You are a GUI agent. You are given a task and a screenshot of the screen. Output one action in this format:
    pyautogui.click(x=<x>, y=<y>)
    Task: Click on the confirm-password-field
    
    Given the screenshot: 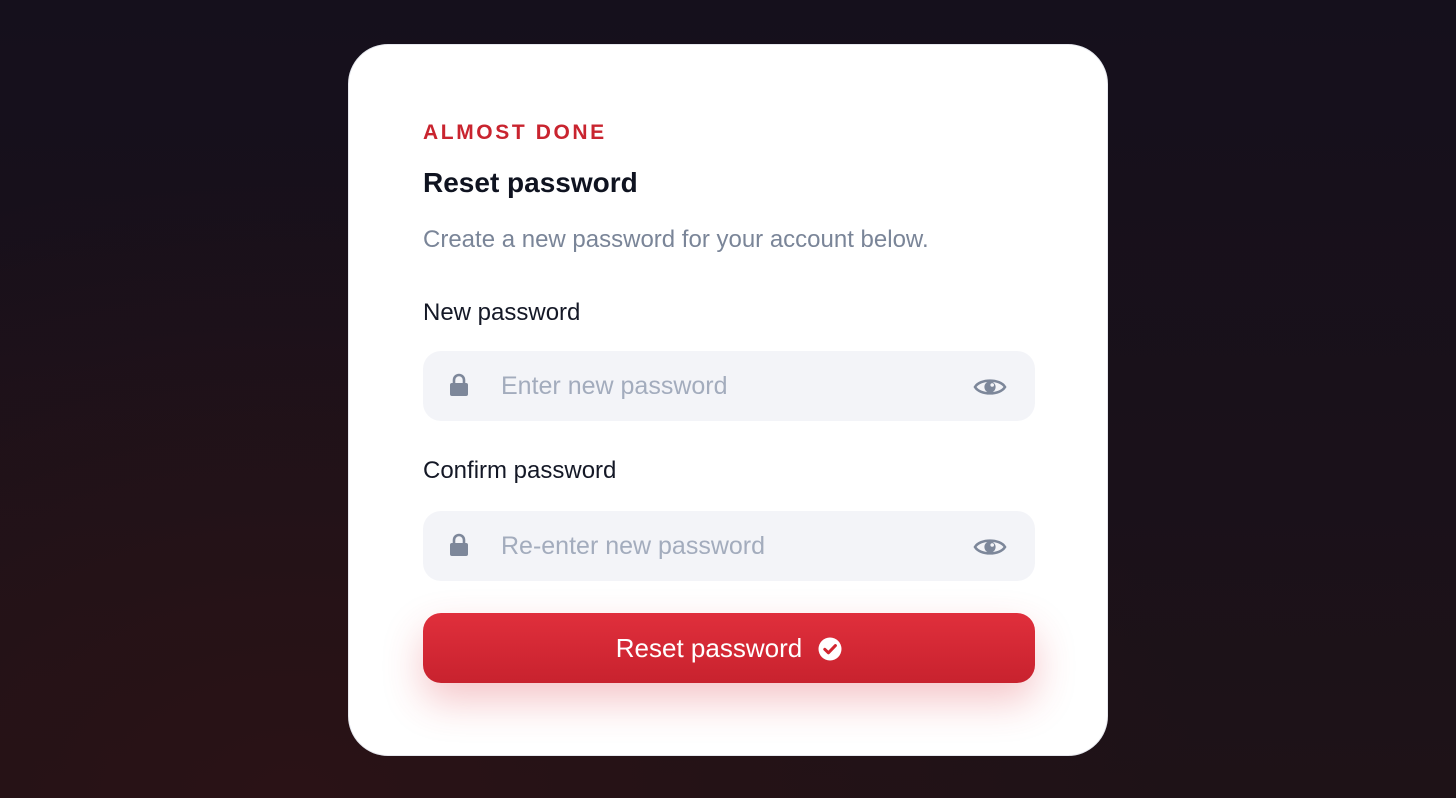 What is the action you would take?
    pyautogui.click(x=729, y=546)
    